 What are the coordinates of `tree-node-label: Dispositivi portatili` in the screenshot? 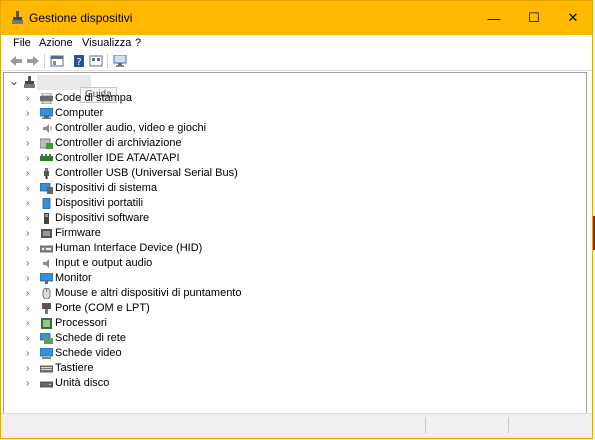 It's located at (99, 203).